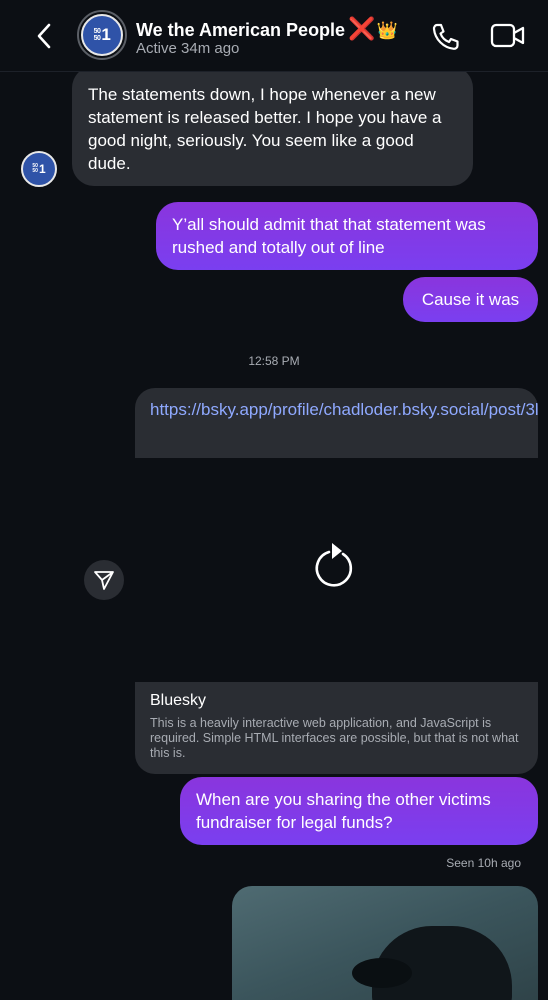  What do you see at coordinates (385, 943) in the screenshot?
I see `shared-photo` at bounding box center [385, 943].